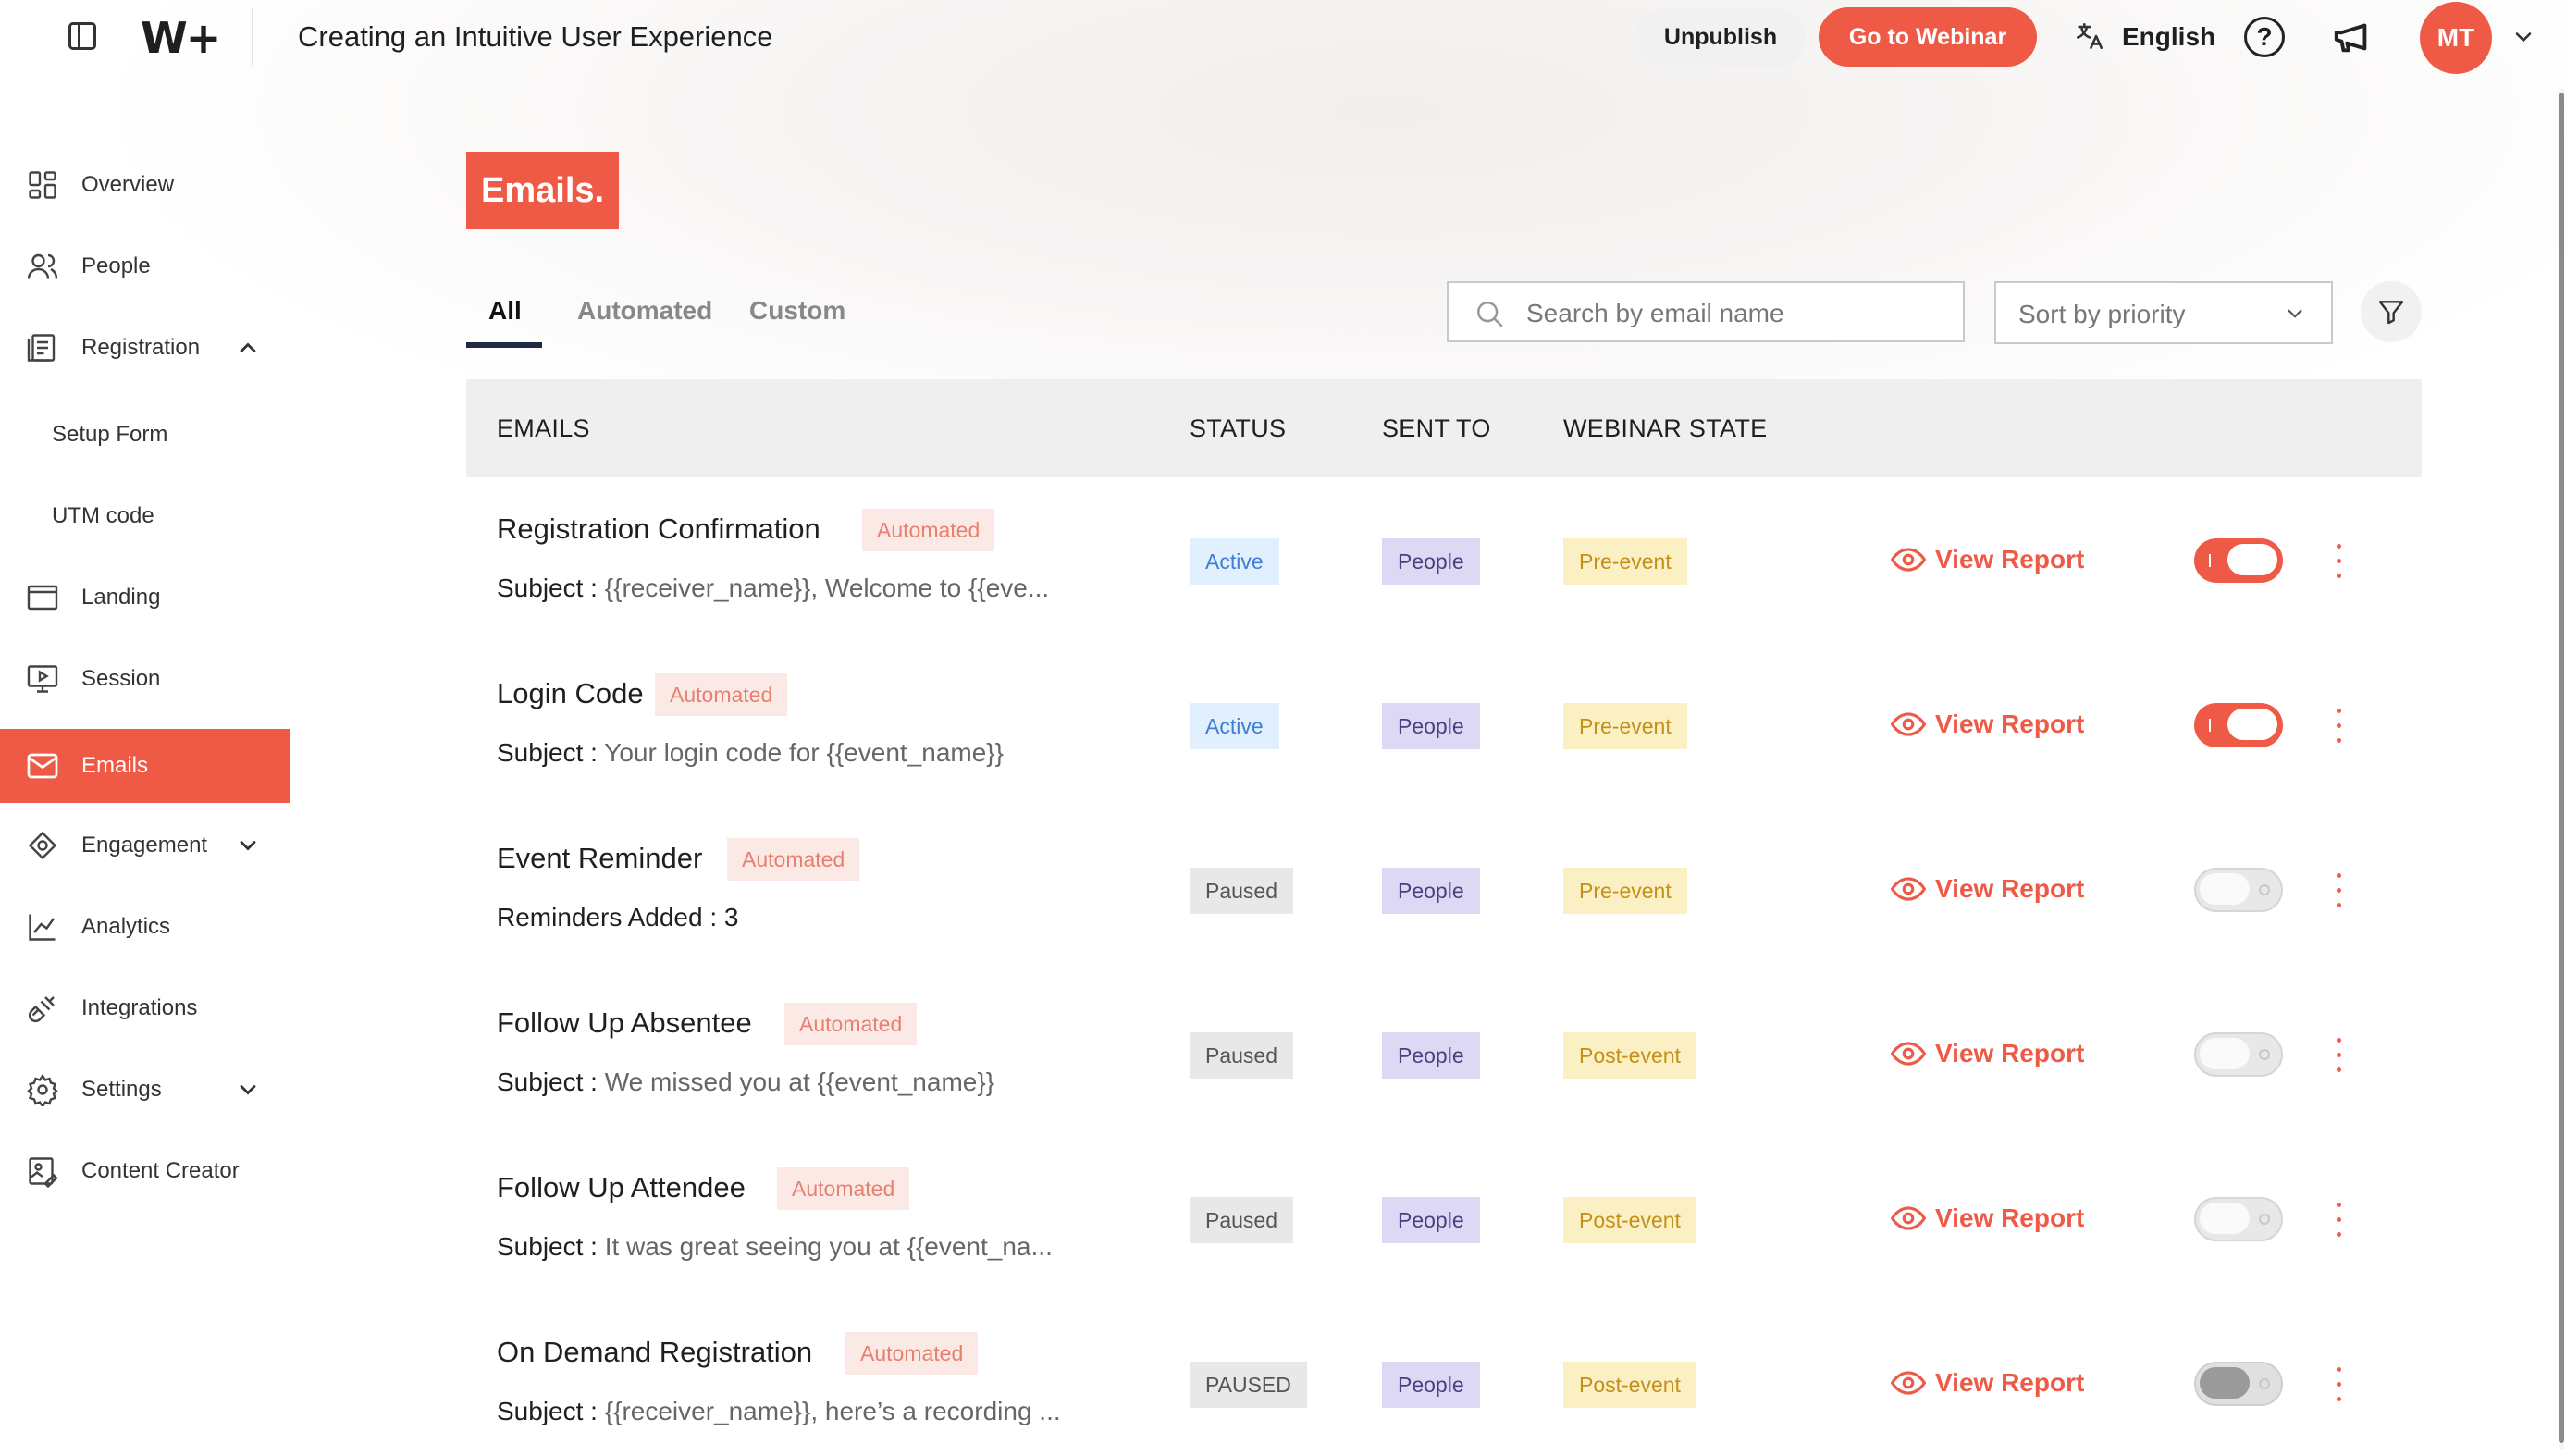 The image size is (2566, 1456). What do you see at coordinates (145, 348) in the screenshot?
I see `sidebar-item-registration: Registration` at bounding box center [145, 348].